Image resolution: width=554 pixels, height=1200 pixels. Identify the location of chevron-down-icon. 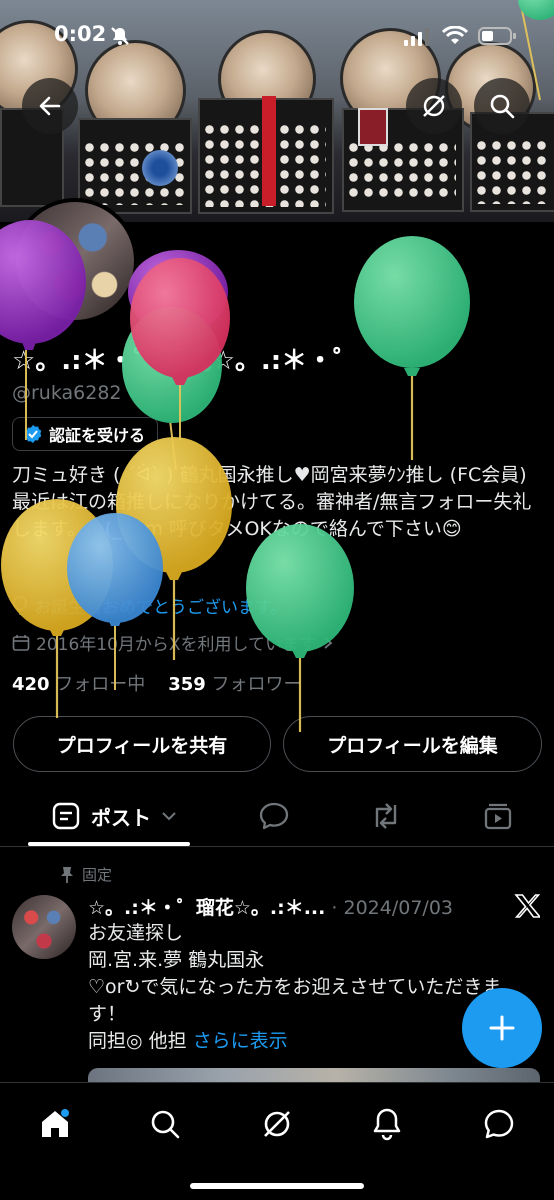
(169, 816).